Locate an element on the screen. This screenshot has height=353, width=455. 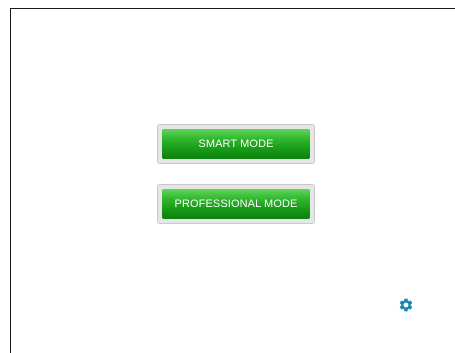
smart-mode-button-frame: SMART MODE is located at coordinates (236, 144).